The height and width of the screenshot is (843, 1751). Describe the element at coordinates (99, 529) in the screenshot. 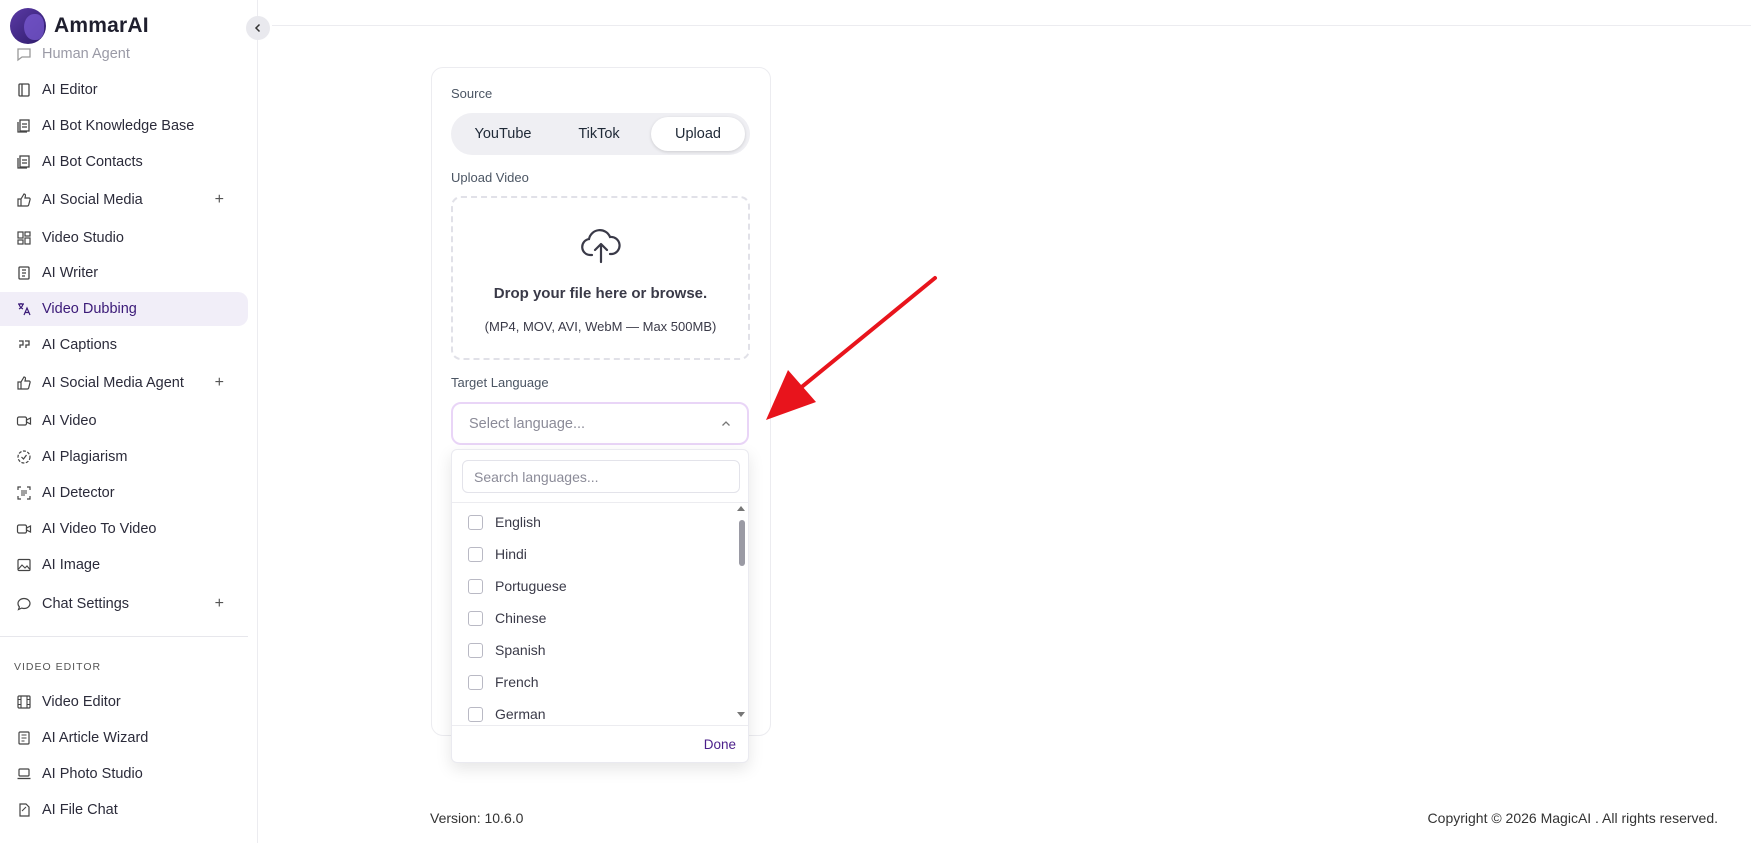

I see `sidebar-item-label: AI Video To Video` at that location.